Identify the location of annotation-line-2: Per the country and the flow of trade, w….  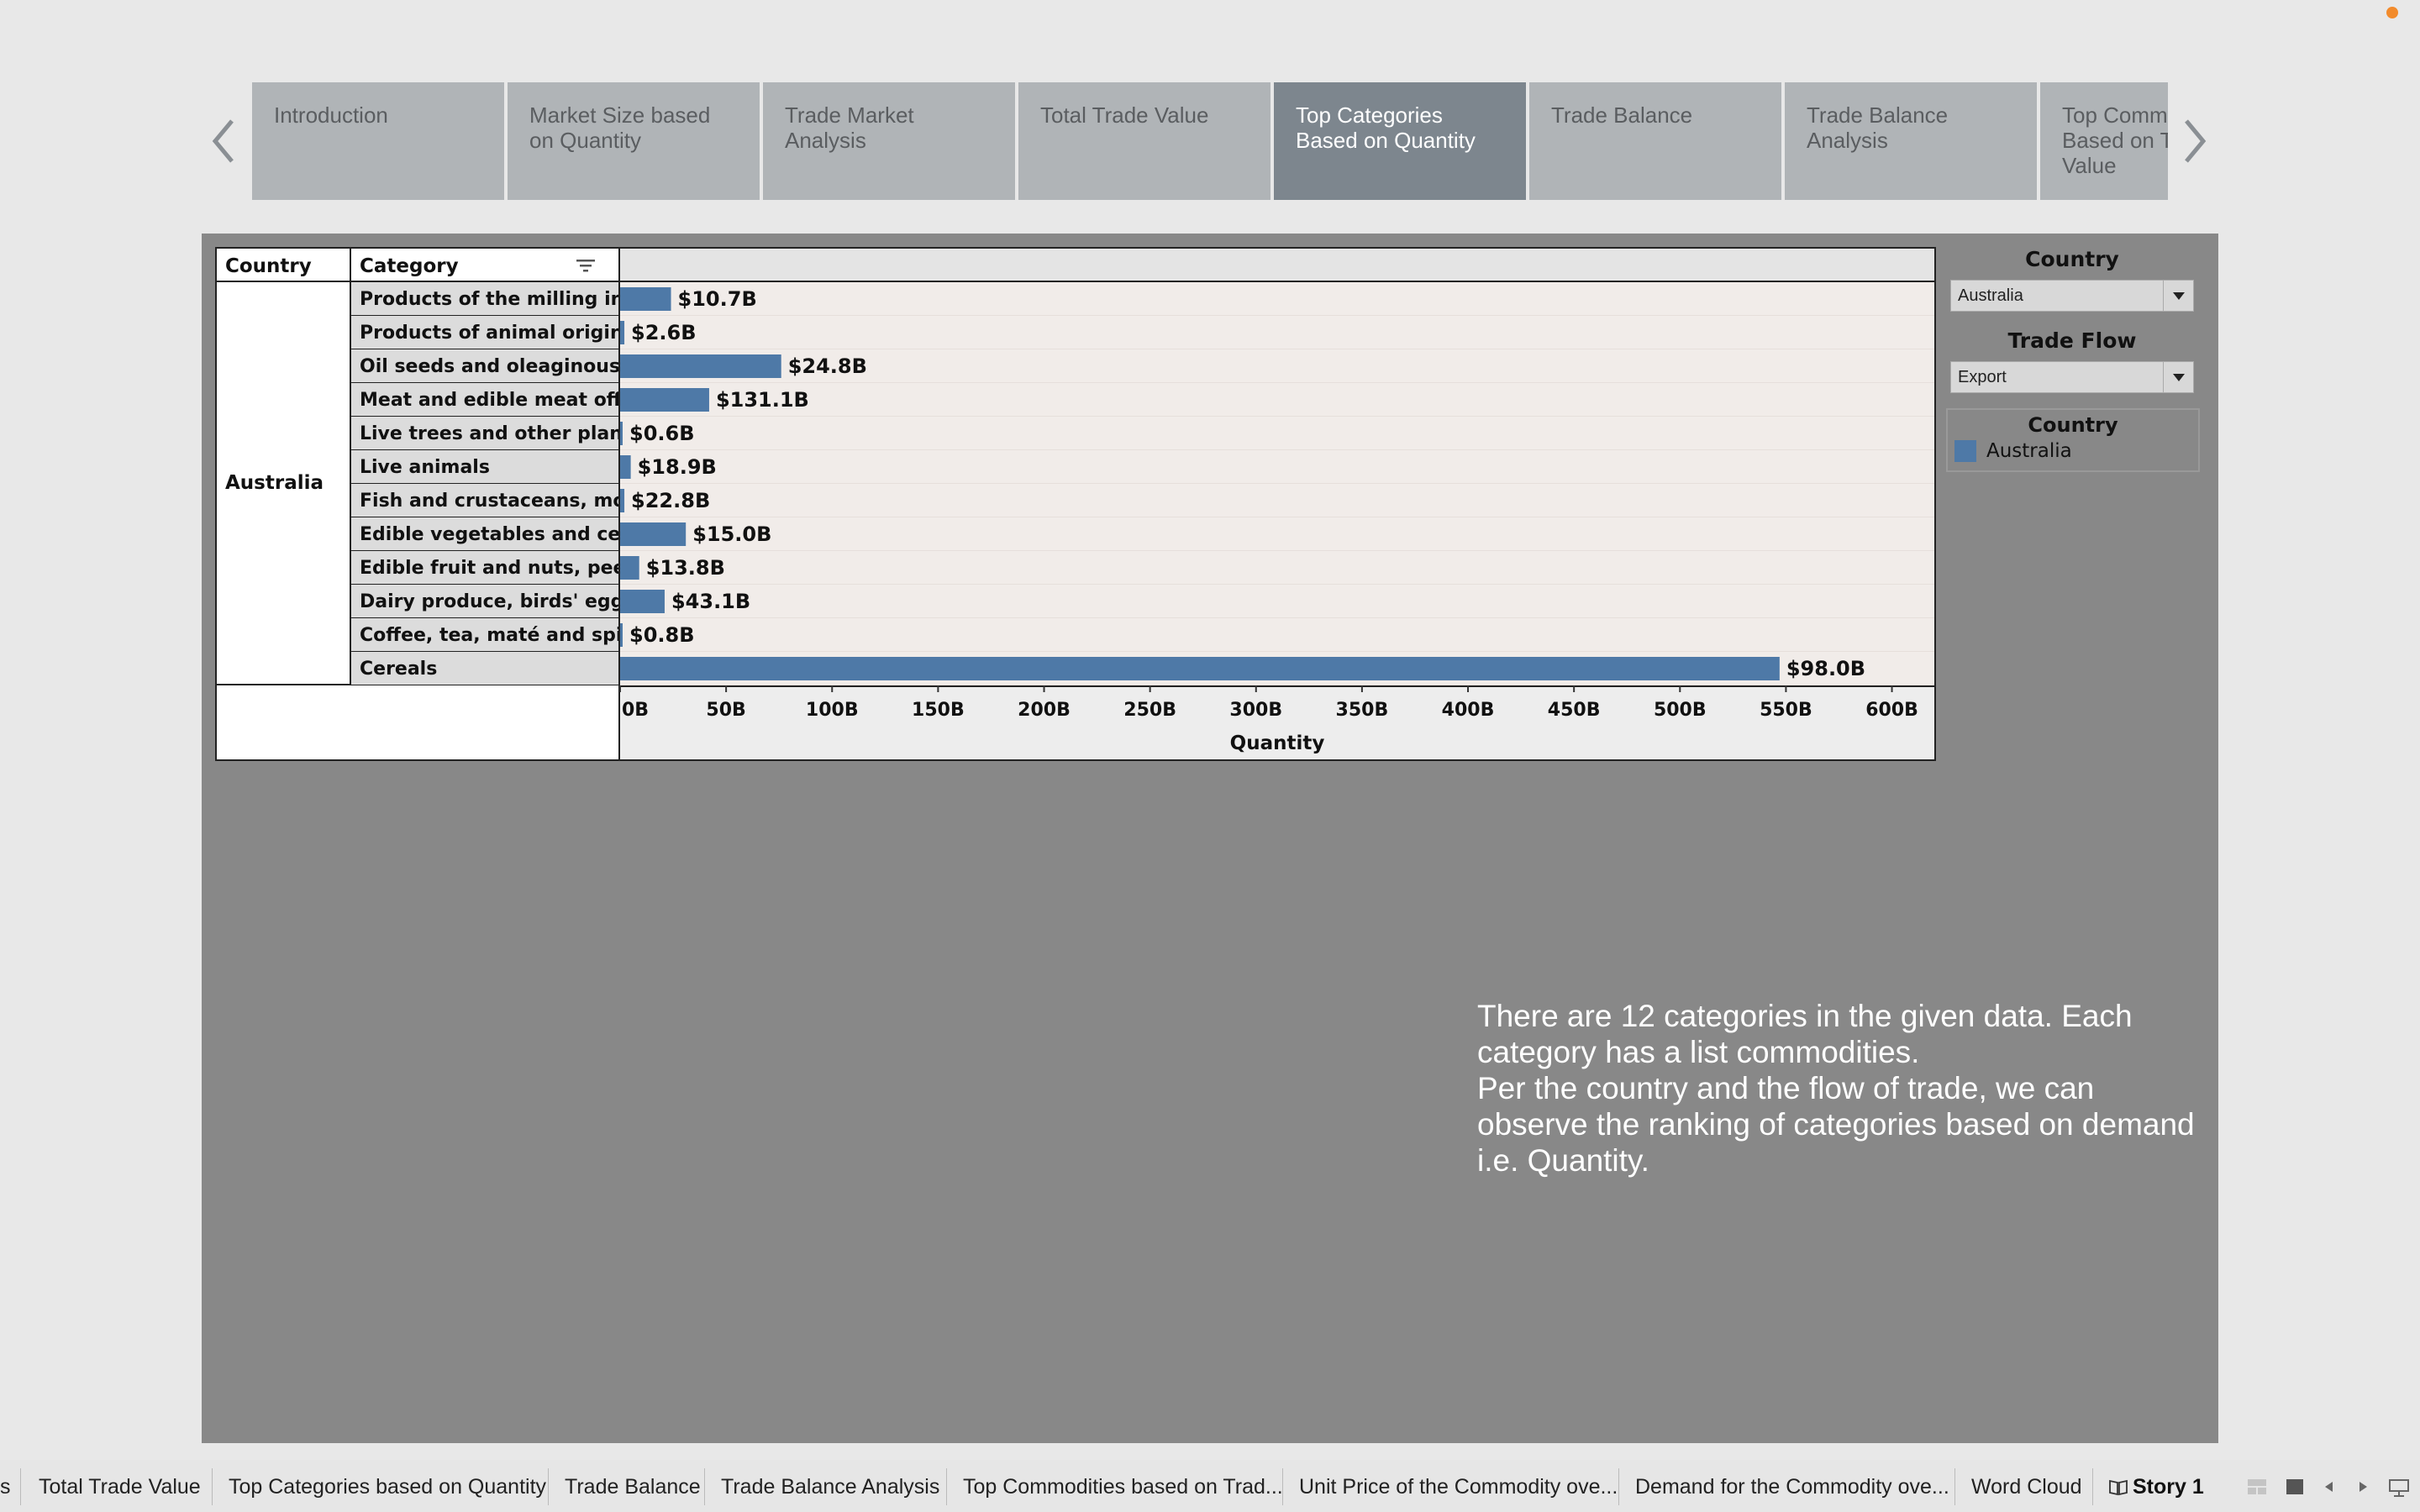
(1836, 1124).